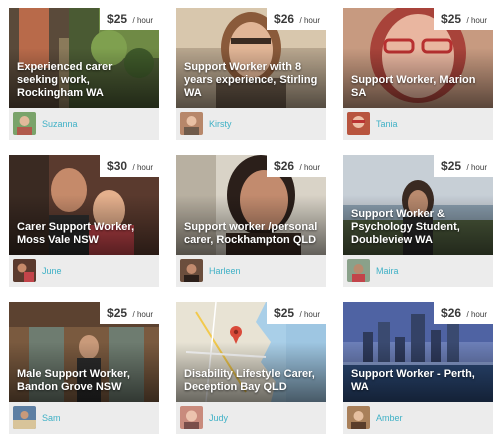 This screenshot has width=500, height=444. Describe the element at coordinates (387, 124) in the screenshot. I see `user-name-link: Tania` at that location.